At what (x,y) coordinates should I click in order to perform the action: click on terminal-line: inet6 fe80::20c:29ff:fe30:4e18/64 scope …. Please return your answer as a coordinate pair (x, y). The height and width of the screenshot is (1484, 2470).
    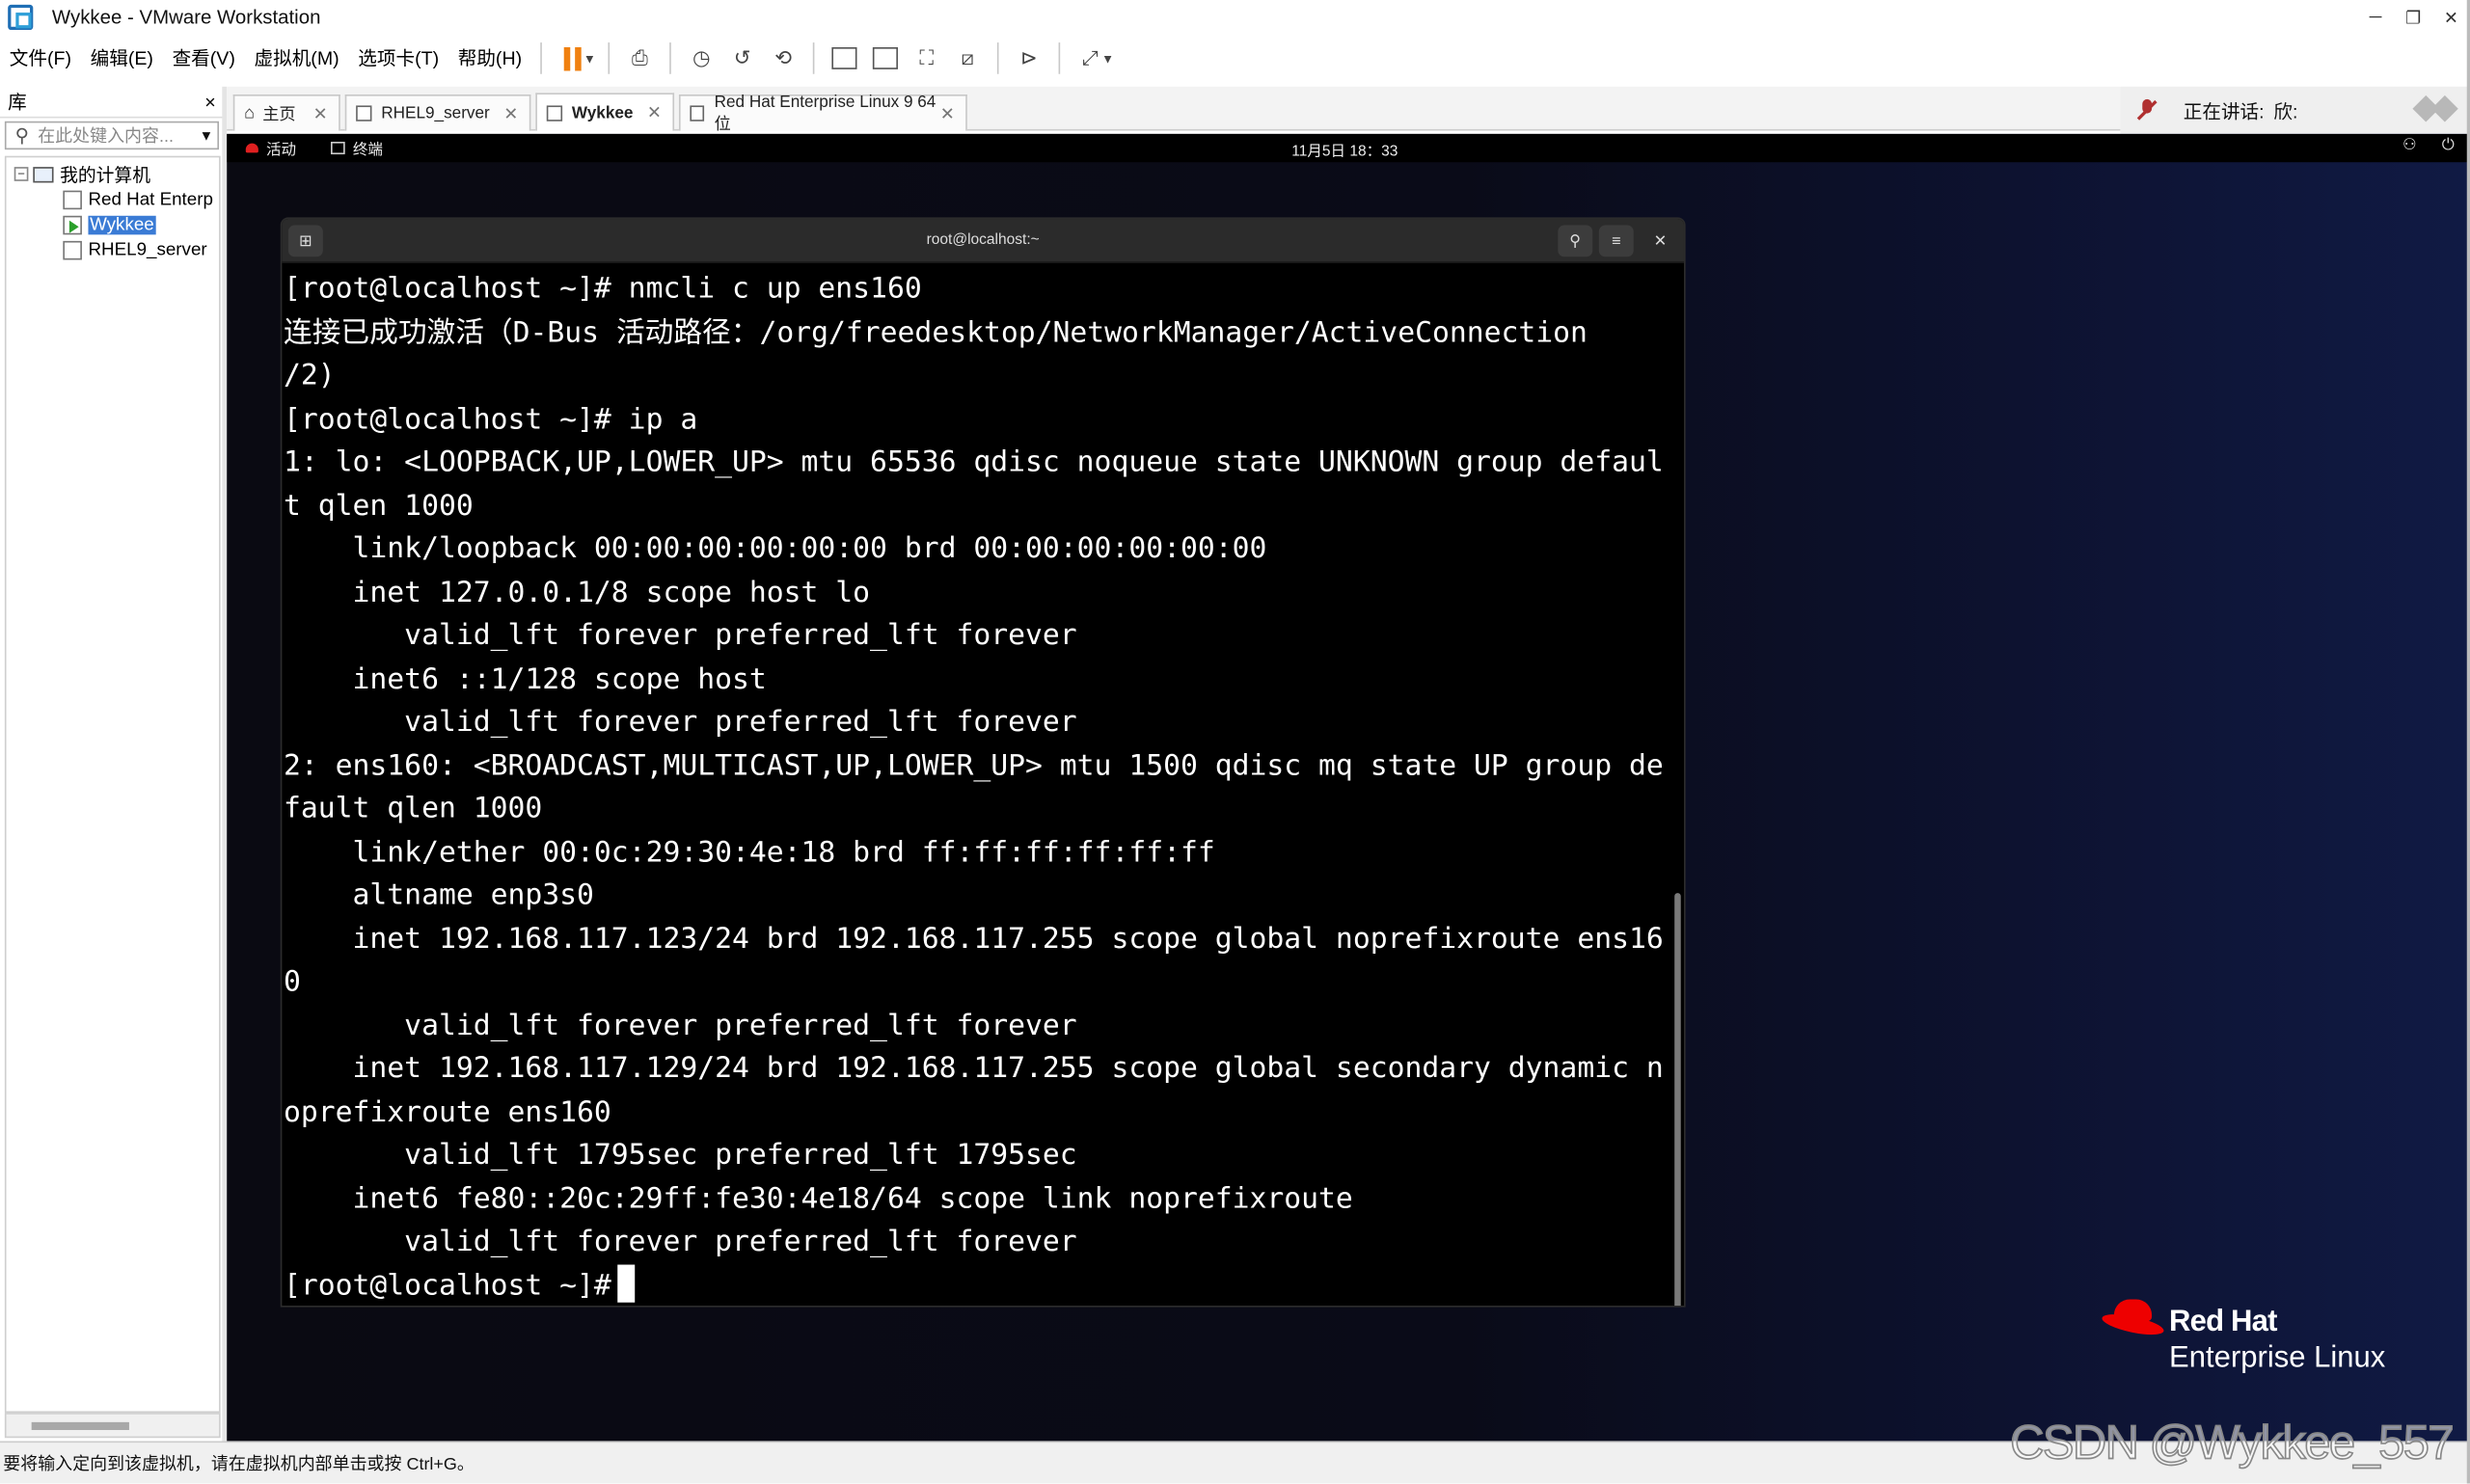
    Looking at the image, I should click on (818, 1198).